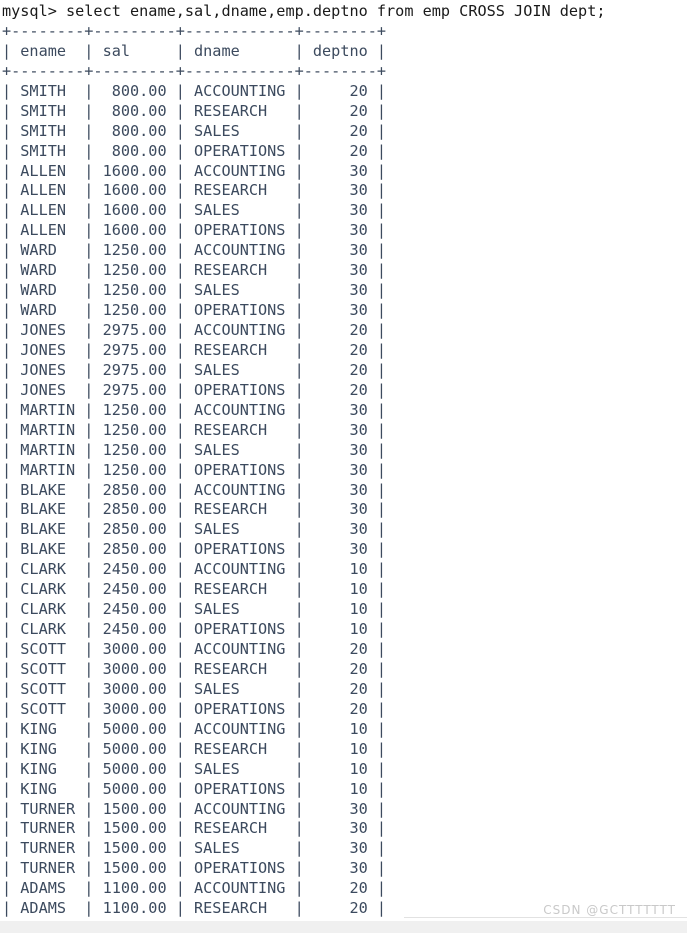 The width and height of the screenshot is (687, 933). What do you see at coordinates (194, 250) in the screenshot?
I see `table-row: | WARD | 1250.00 | ACCOUNTING | 30 |` at bounding box center [194, 250].